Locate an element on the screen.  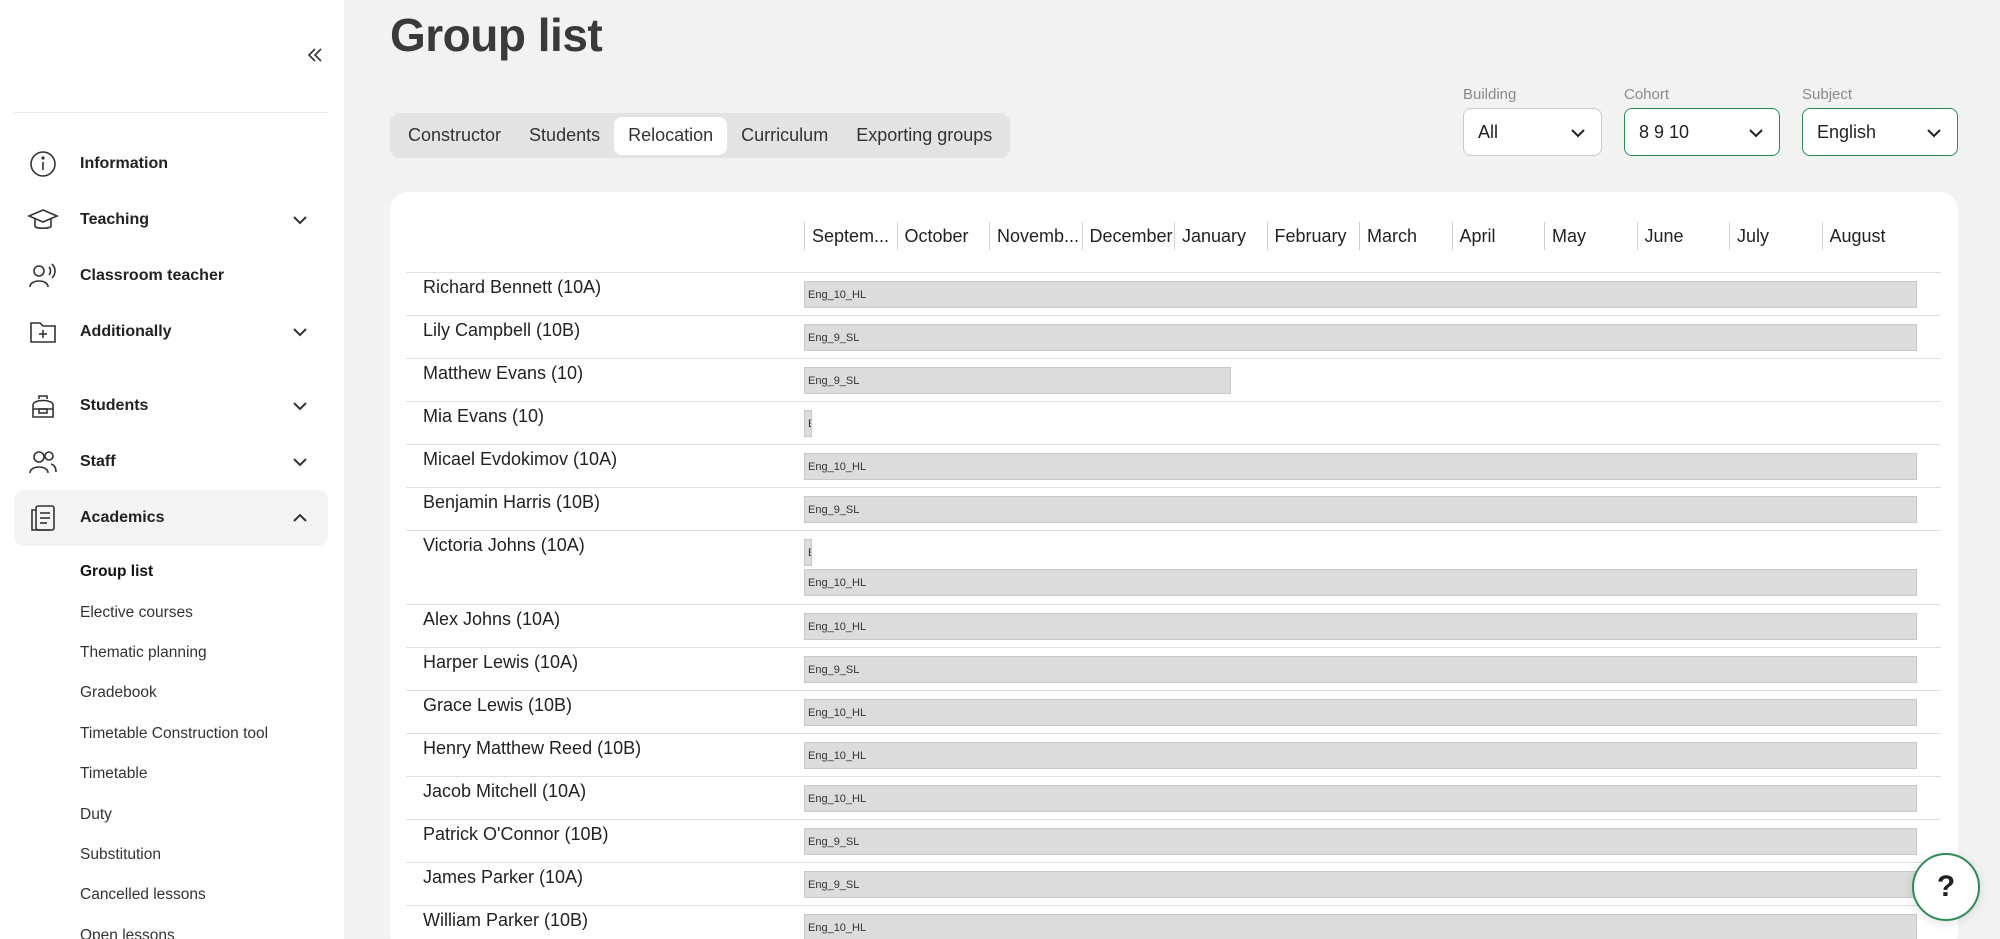
sidebar-item-additionally: Additionally is located at coordinates (171, 332).